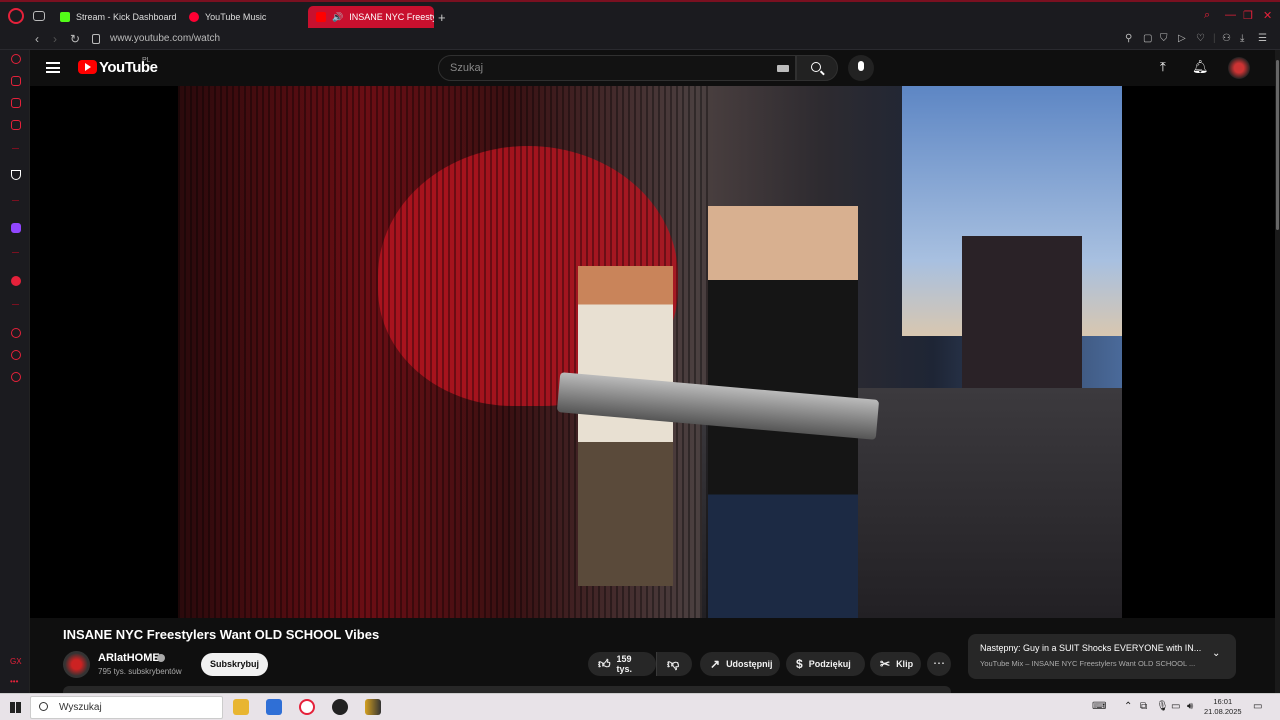  I want to click on workspaces-icon, so click(39, 16).